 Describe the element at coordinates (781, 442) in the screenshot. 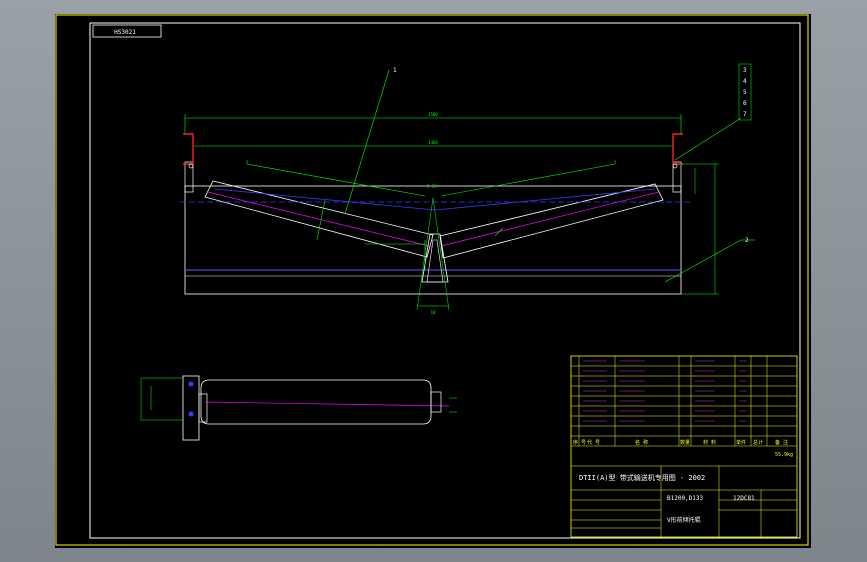

I see `header-note: 备 注` at that location.